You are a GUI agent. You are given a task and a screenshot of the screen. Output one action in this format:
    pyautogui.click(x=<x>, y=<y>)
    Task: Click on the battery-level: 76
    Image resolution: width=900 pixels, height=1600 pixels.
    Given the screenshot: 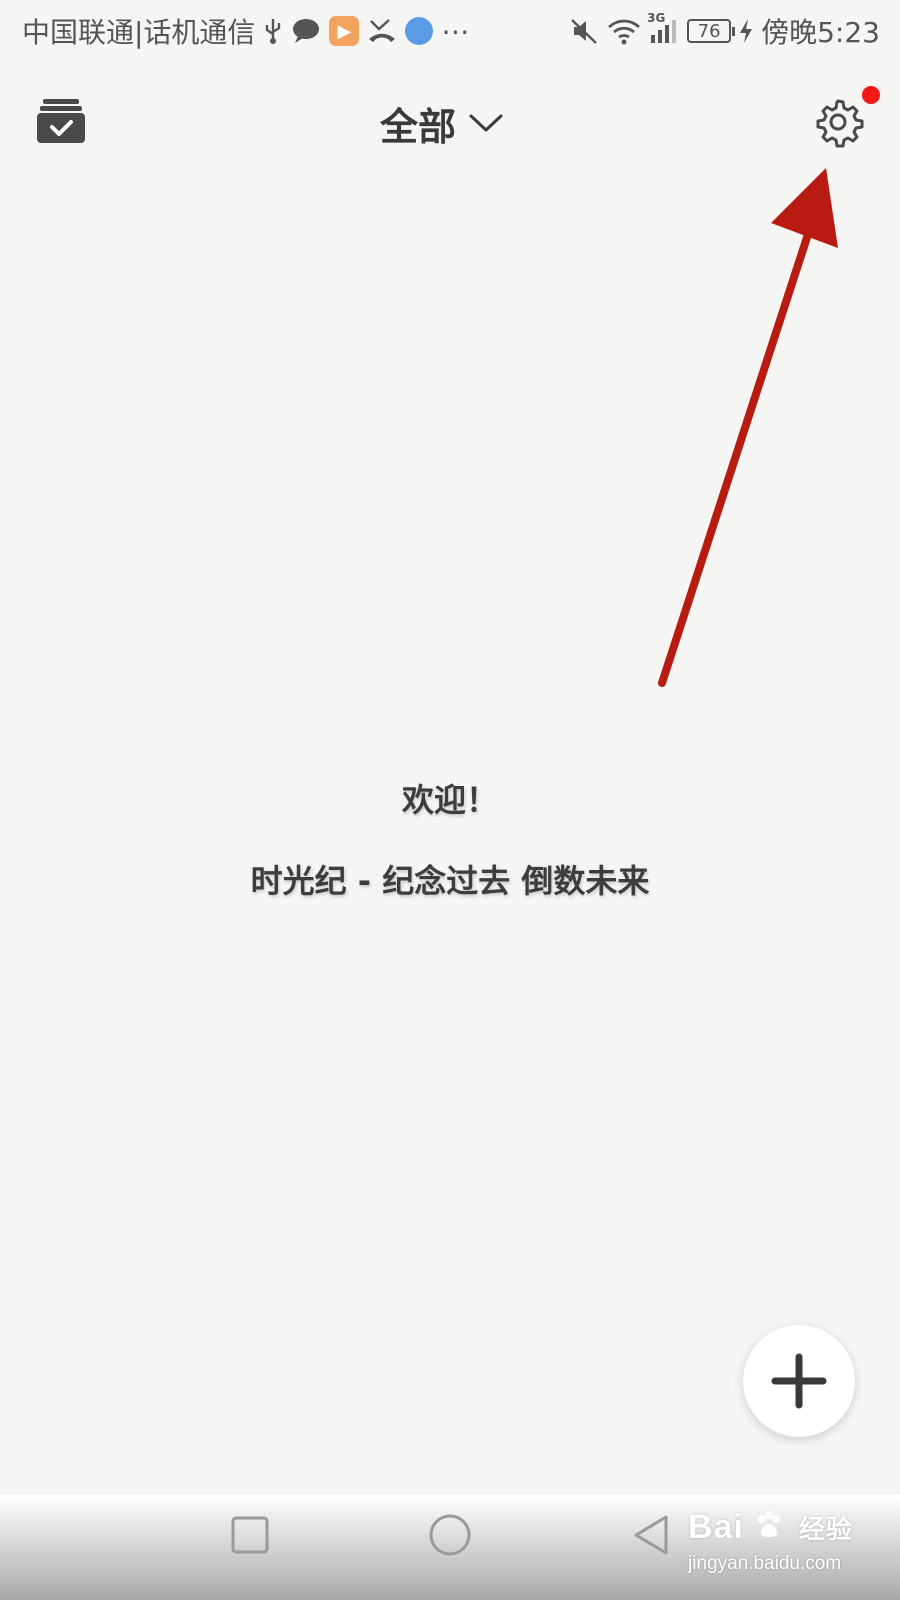 What is the action you would take?
    pyautogui.click(x=709, y=31)
    